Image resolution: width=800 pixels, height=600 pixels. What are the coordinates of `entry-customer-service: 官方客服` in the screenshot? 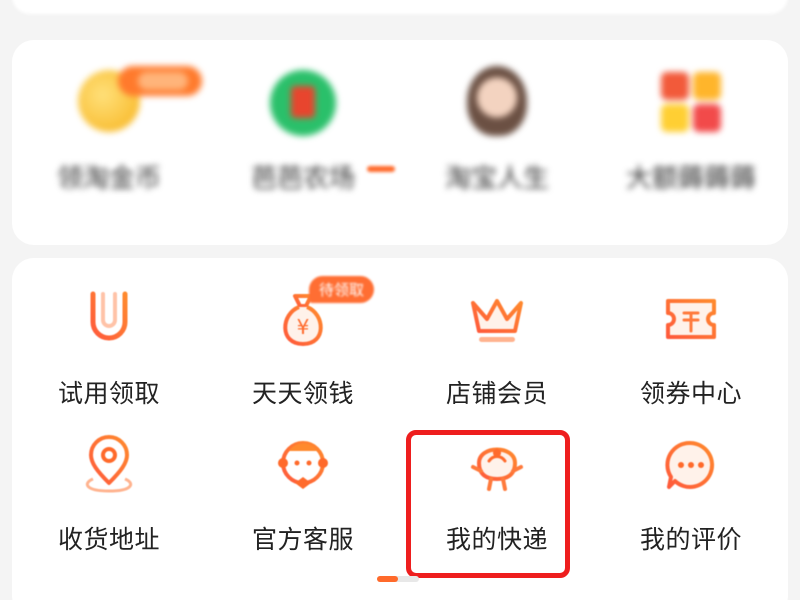 It's located at (303, 496).